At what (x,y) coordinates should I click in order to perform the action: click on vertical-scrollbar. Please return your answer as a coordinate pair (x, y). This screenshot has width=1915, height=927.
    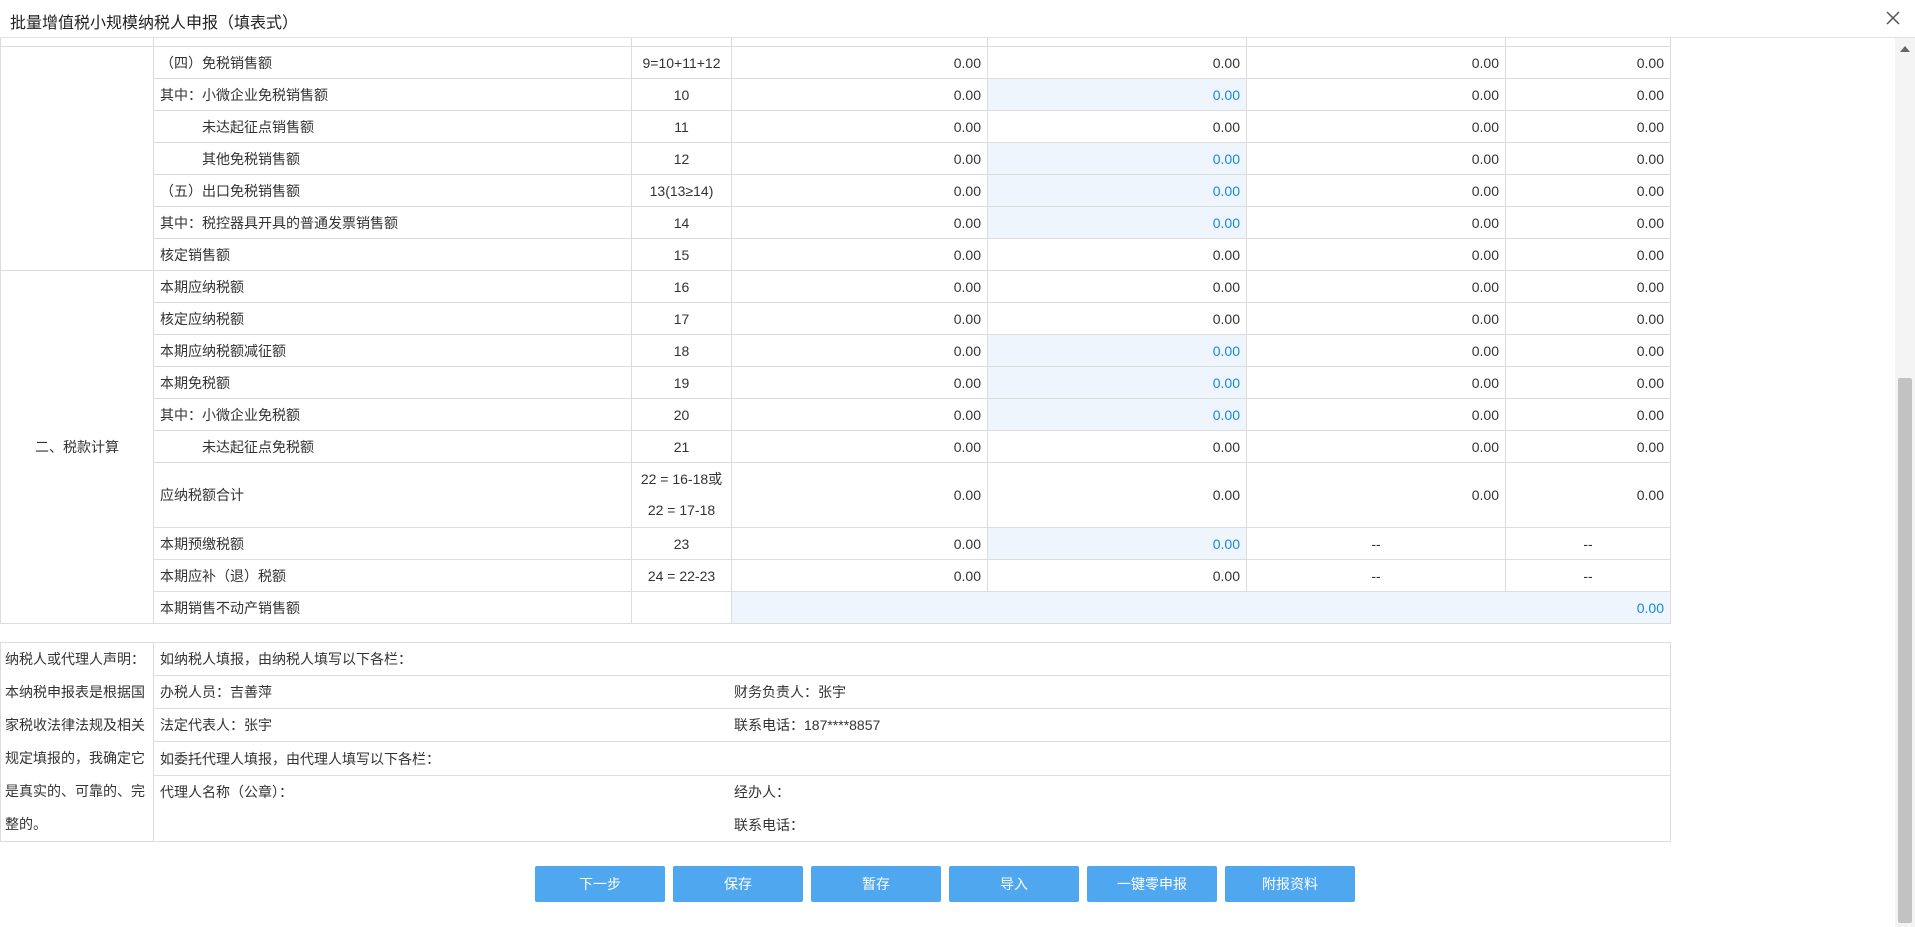
    Looking at the image, I should click on (1905, 482).